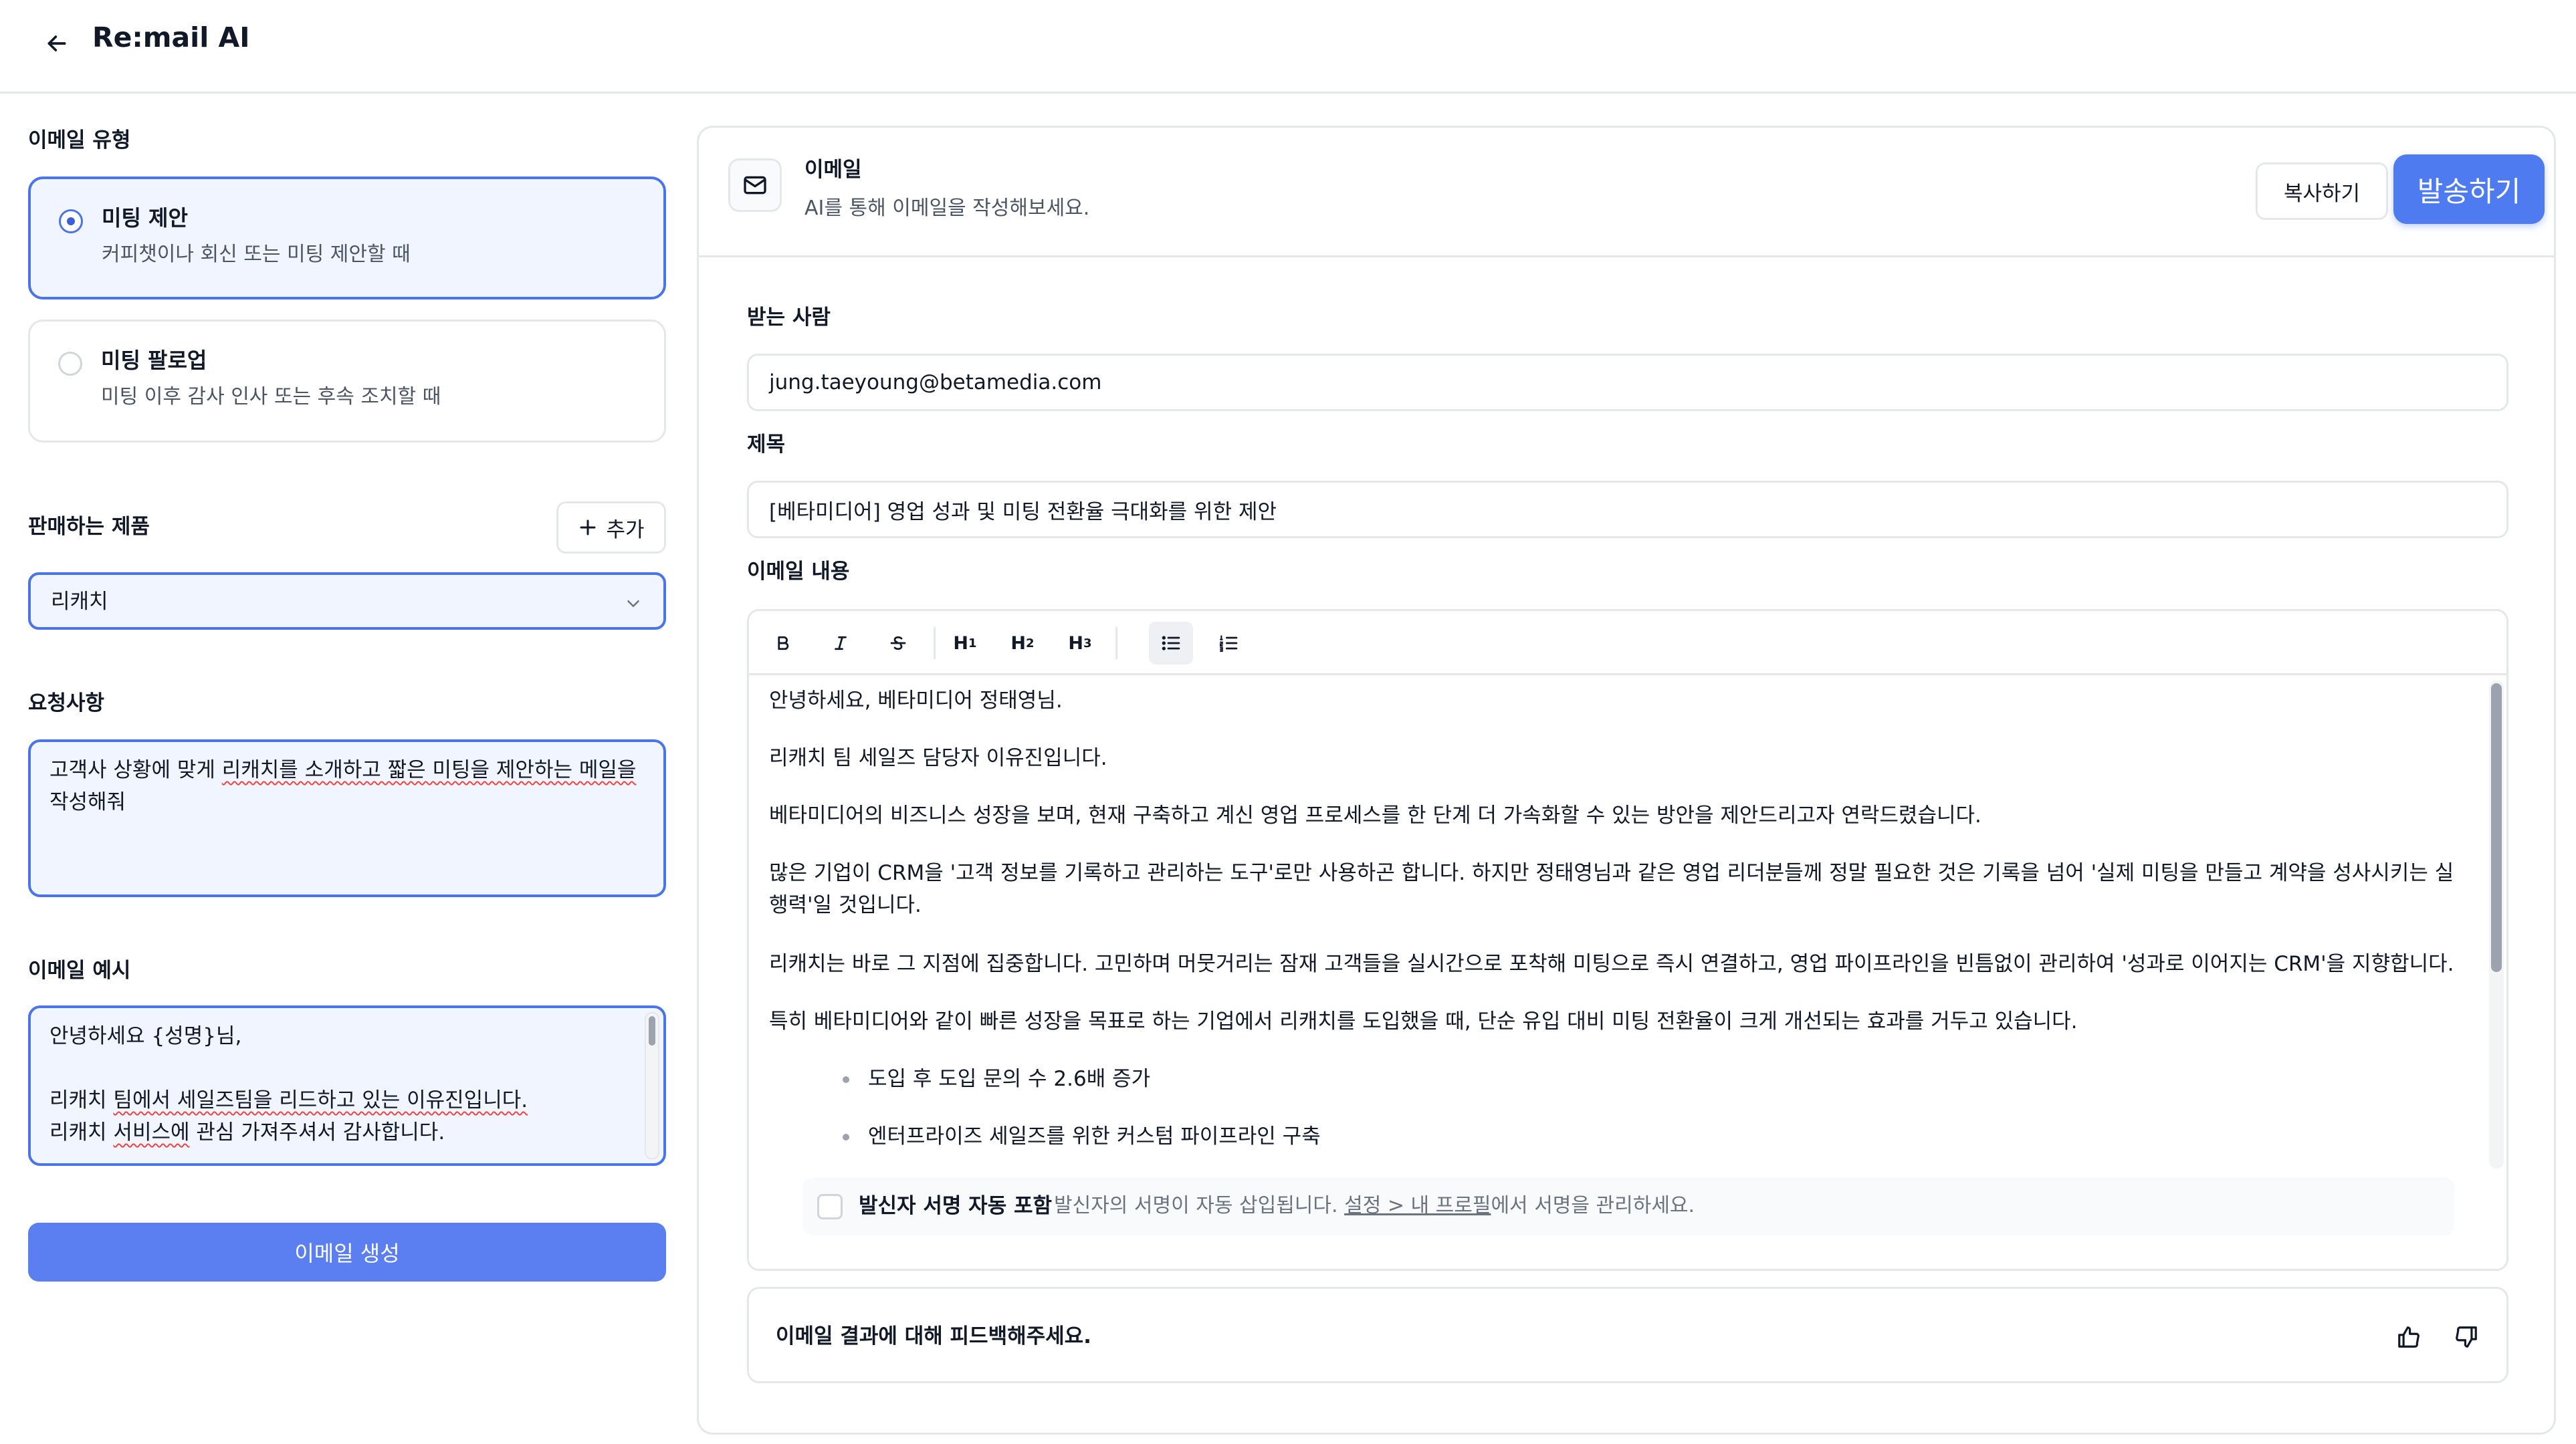 The image size is (2576, 1444). I want to click on product-select-value: 리캐치, so click(80, 602).